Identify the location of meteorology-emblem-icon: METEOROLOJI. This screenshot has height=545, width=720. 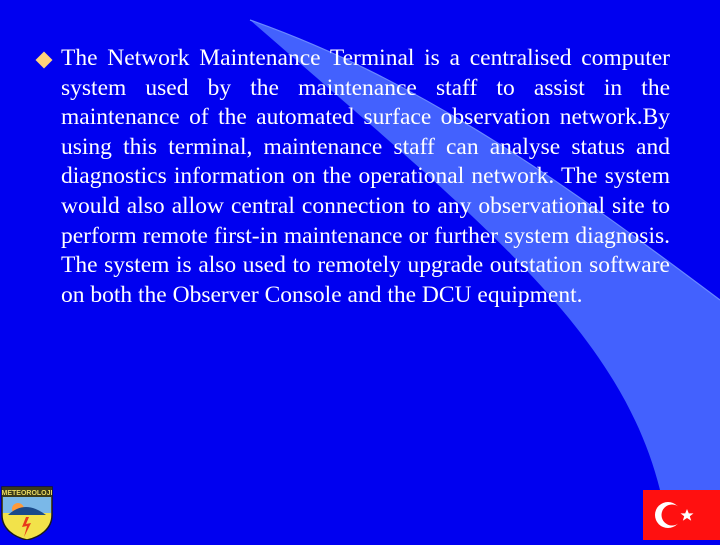
(27, 513).